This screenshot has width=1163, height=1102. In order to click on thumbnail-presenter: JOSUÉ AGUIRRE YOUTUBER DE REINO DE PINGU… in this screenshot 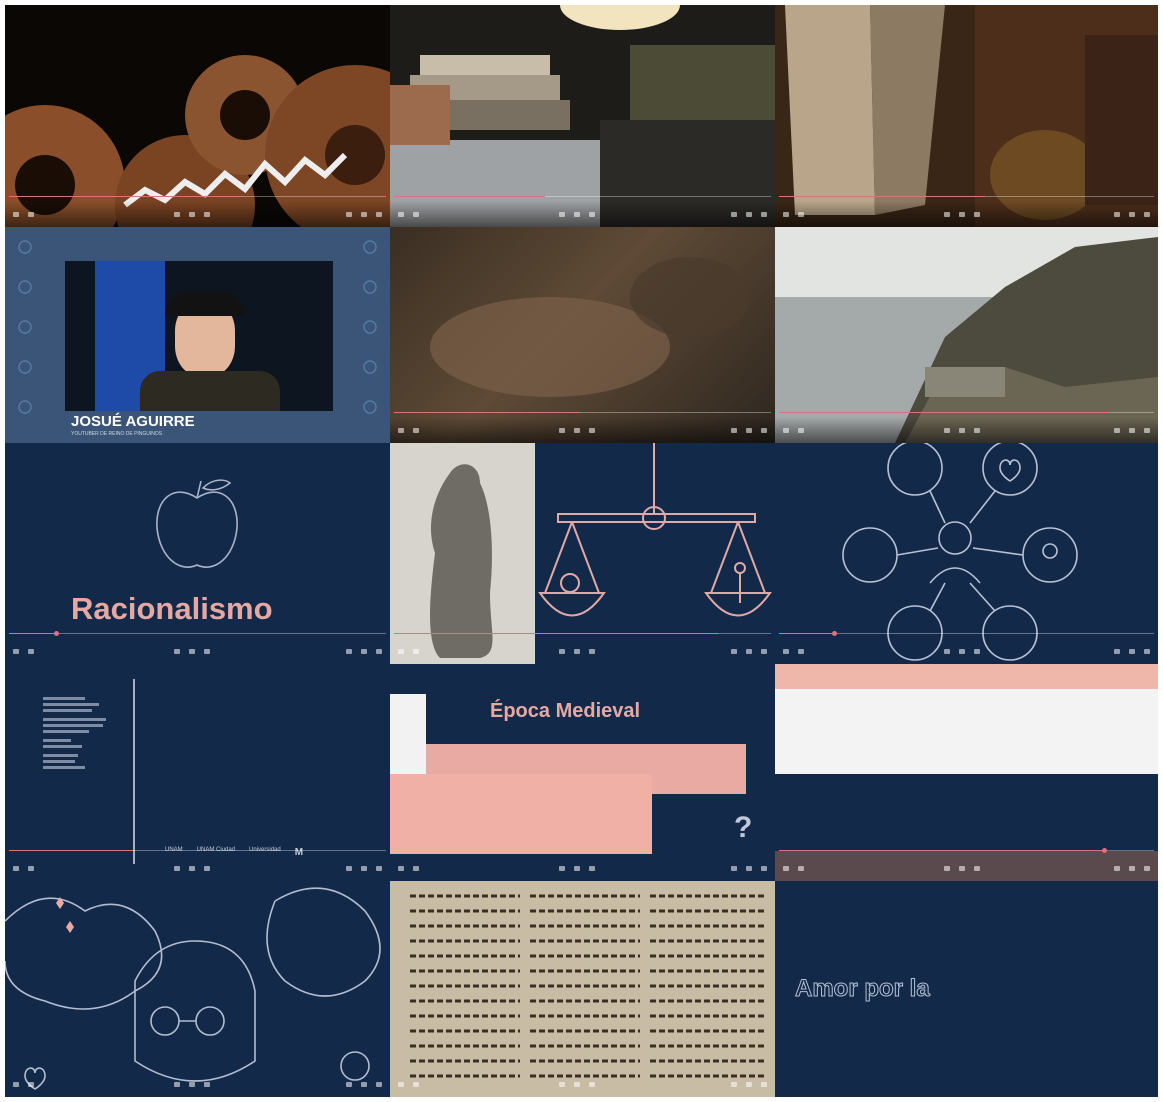, I will do `click(197, 335)`.